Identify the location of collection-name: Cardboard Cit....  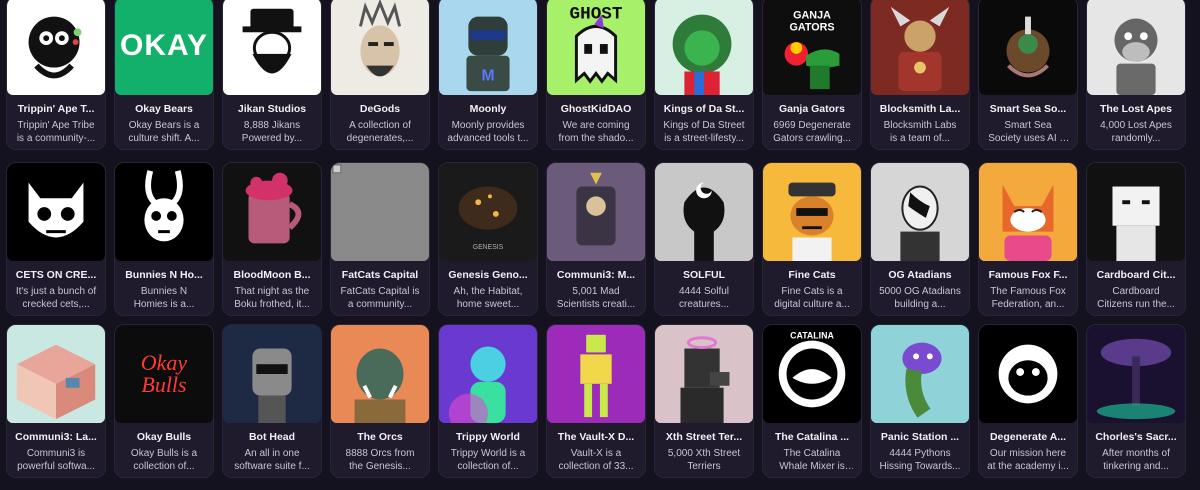
(1136, 275).